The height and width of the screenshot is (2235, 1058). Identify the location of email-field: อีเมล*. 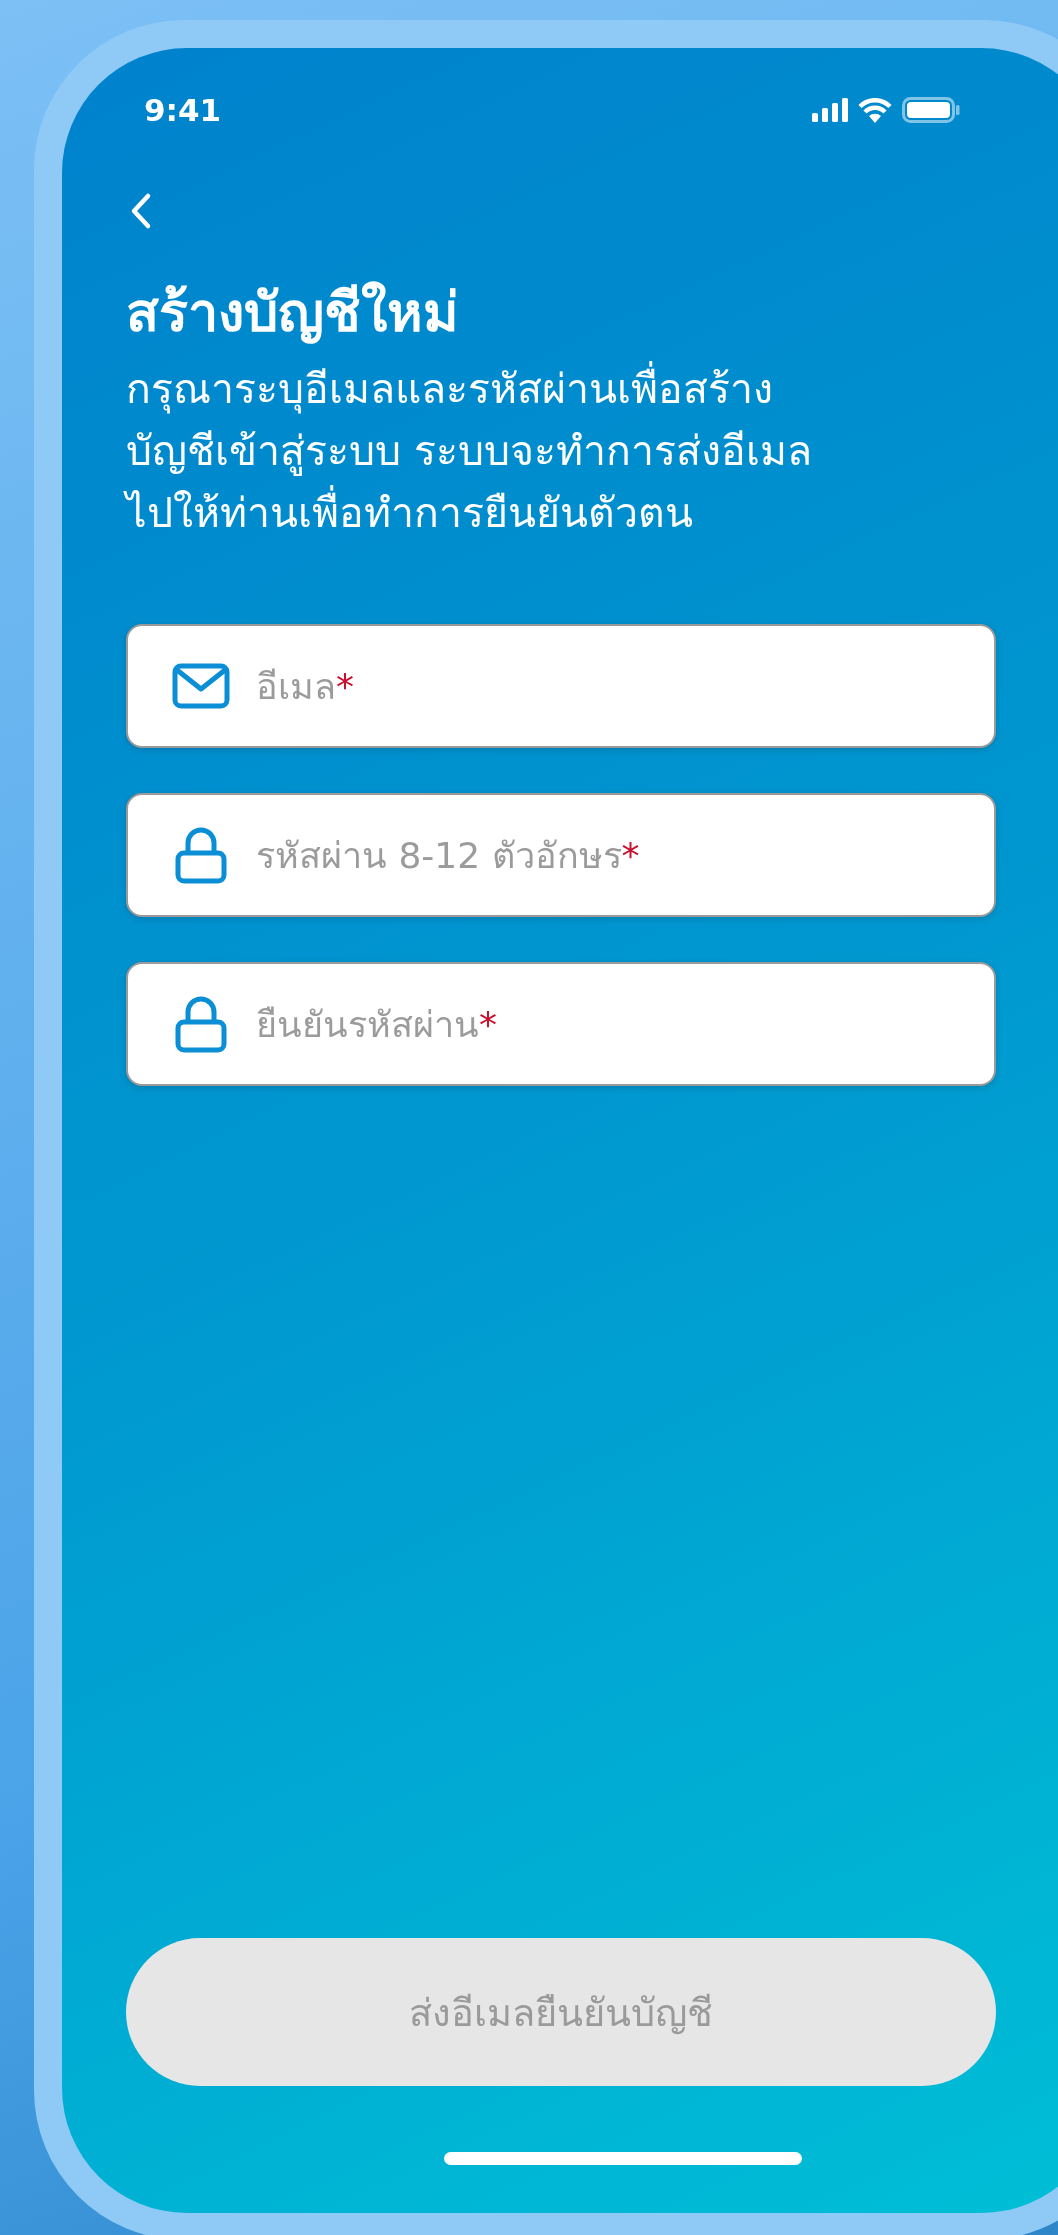
(561, 686).